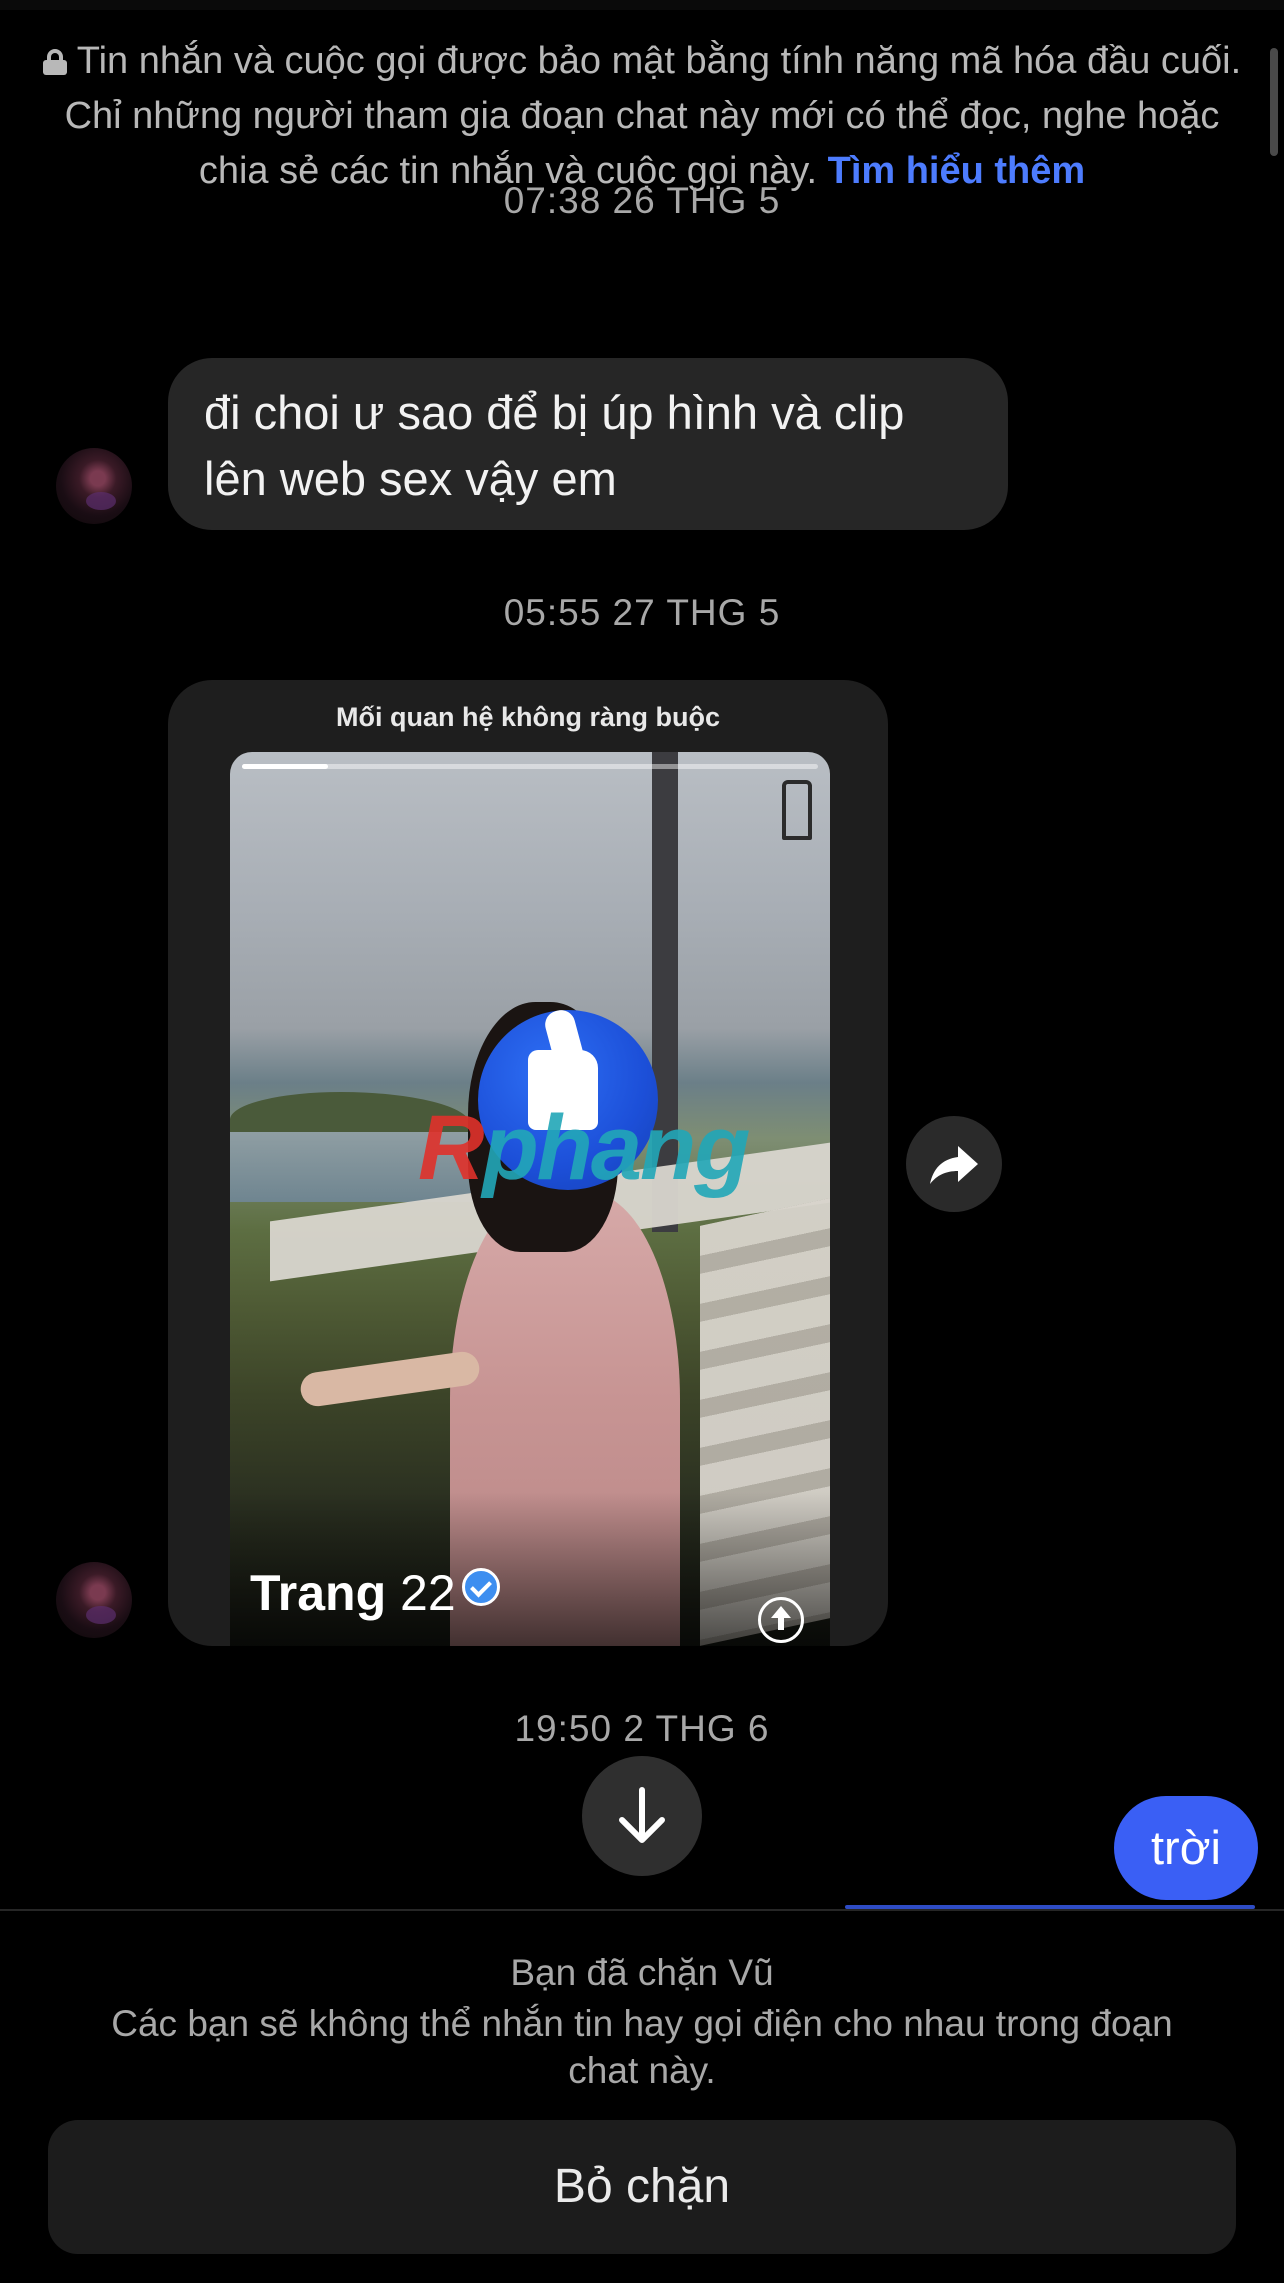  Describe the element at coordinates (530, 766) in the screenshot. I see `story-progress-bar` at that location.